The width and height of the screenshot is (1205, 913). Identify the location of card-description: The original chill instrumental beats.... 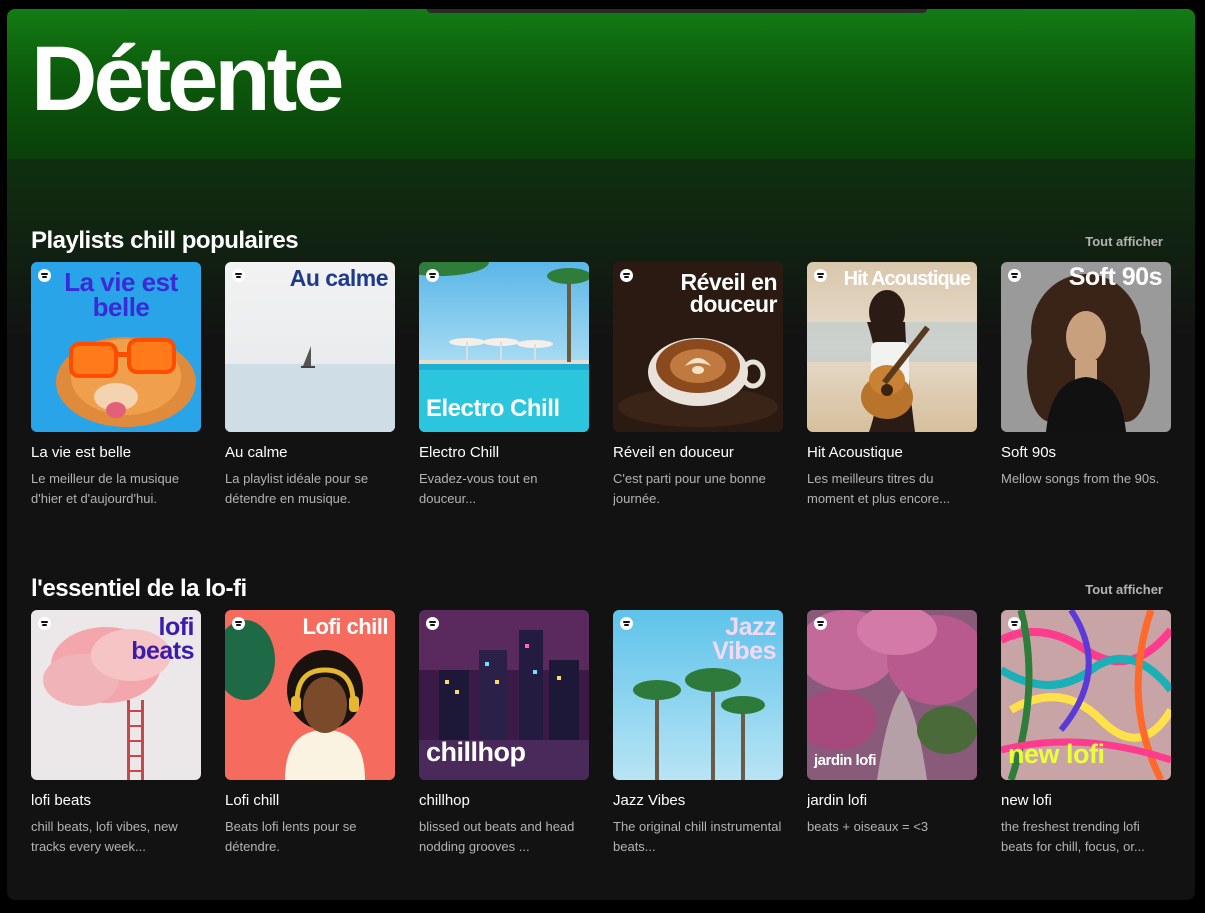
(697, 836).